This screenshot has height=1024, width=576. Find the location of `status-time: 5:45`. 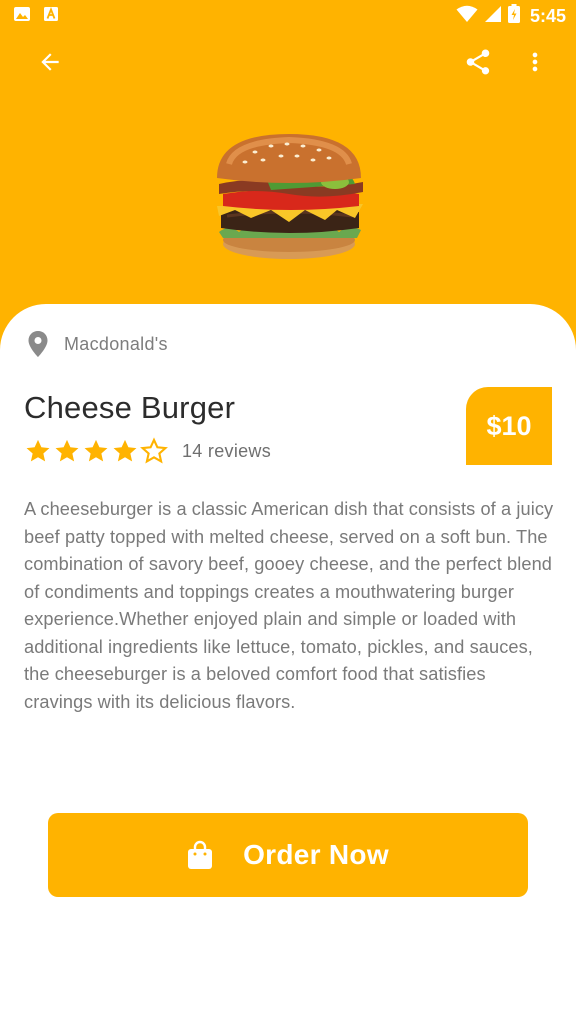

status-time: 5:45 is located at coordinates (547, 15).